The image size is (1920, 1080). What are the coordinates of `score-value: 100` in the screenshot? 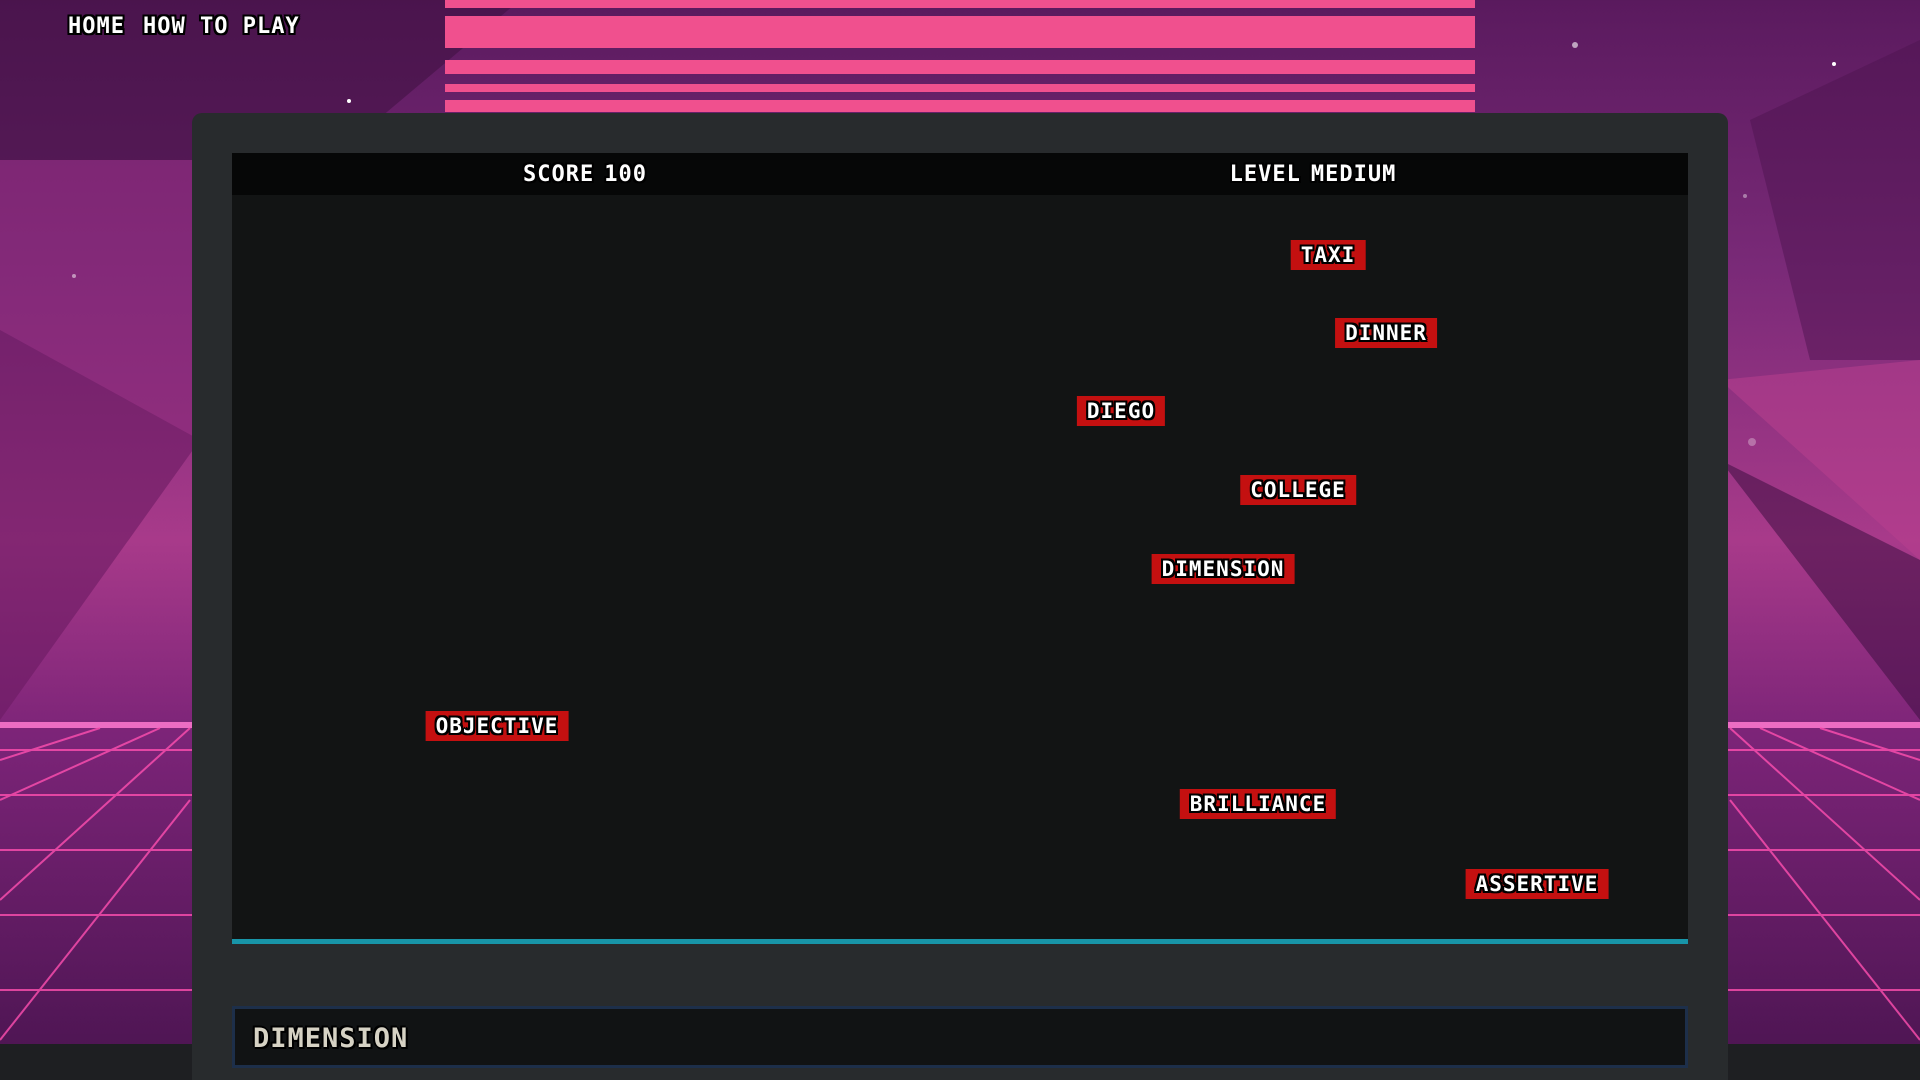 It's located at (625, 174).